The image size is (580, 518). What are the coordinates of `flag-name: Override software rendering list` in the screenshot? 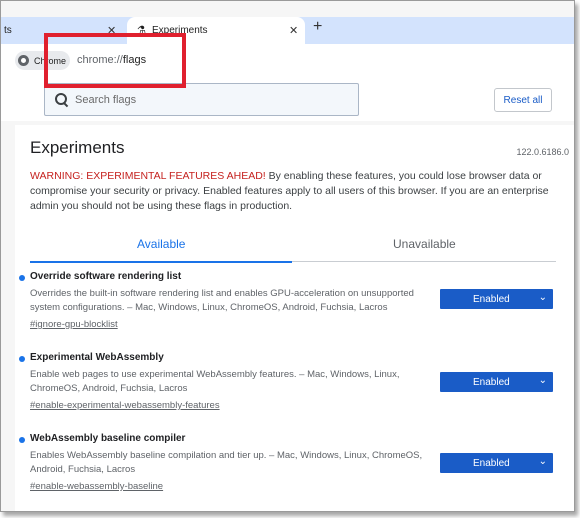 It's located at (106, 276).